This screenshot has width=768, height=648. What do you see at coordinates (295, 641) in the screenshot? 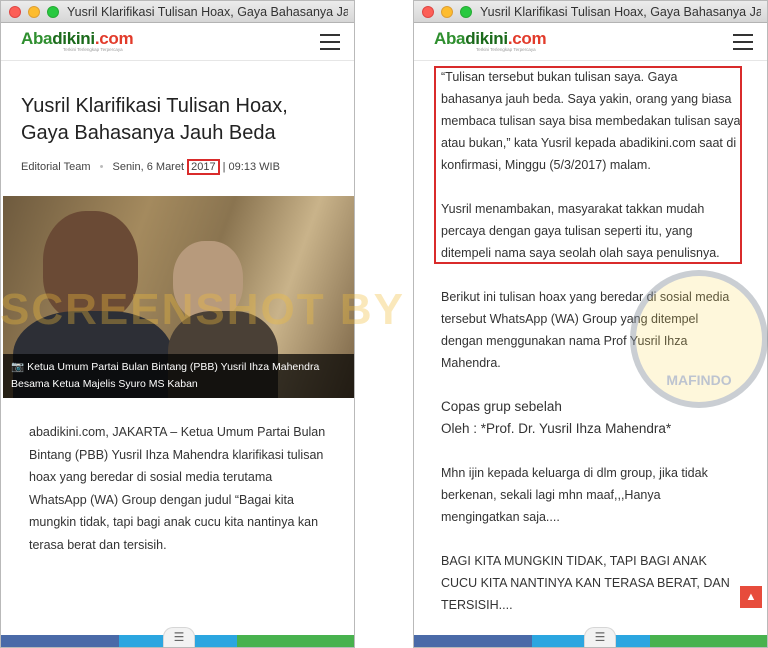
I see `whatsapp-share-button` at bounding box center [295, 641].